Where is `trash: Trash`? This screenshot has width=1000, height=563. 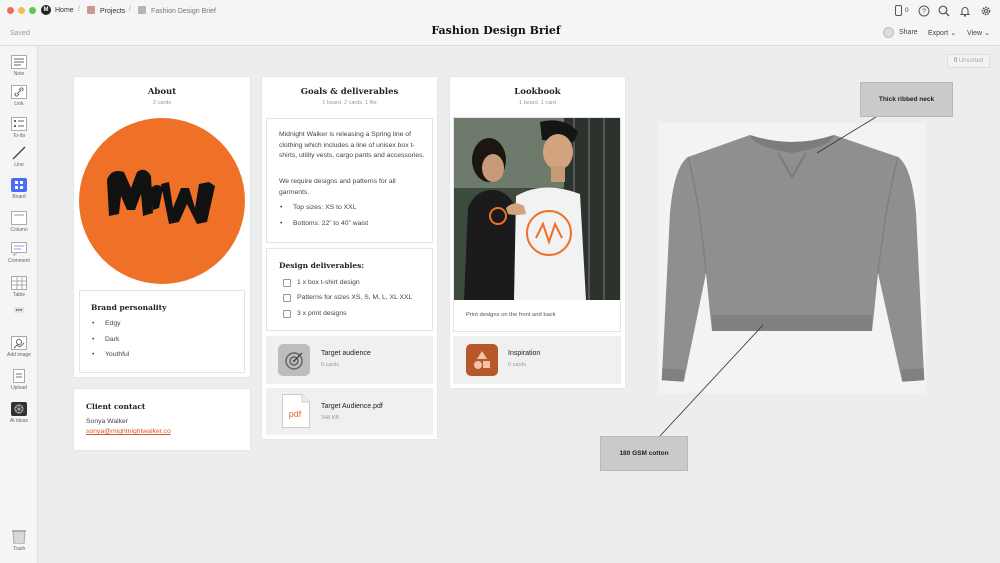 trash: Trash is located at coordinates (19, 541).